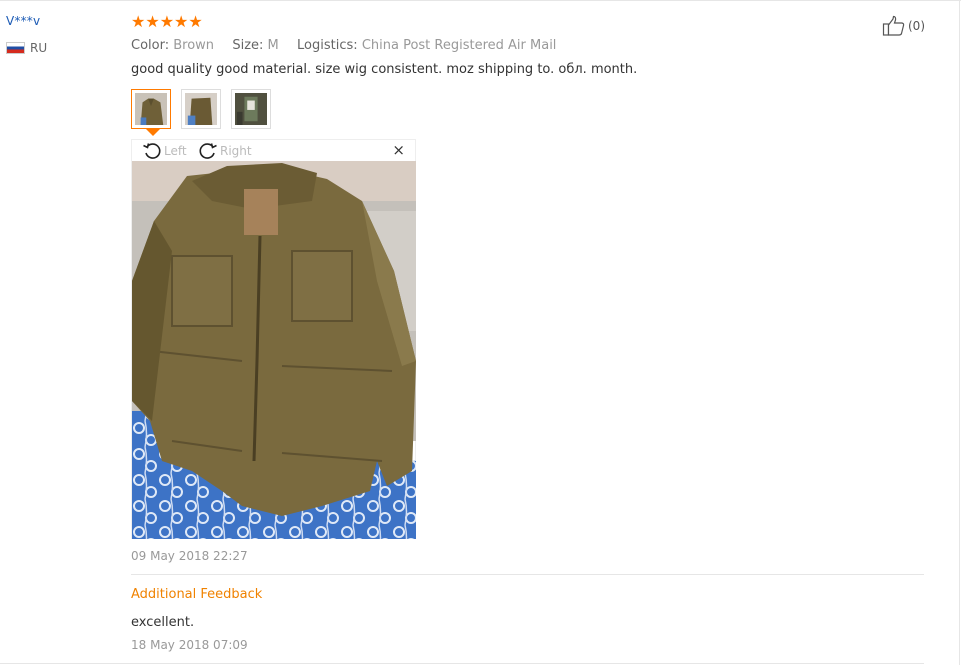 This screenshot has width=961, height=665. I want to click on additional-feedback-date: 18 May 2018 07:09, so click(189, 645).